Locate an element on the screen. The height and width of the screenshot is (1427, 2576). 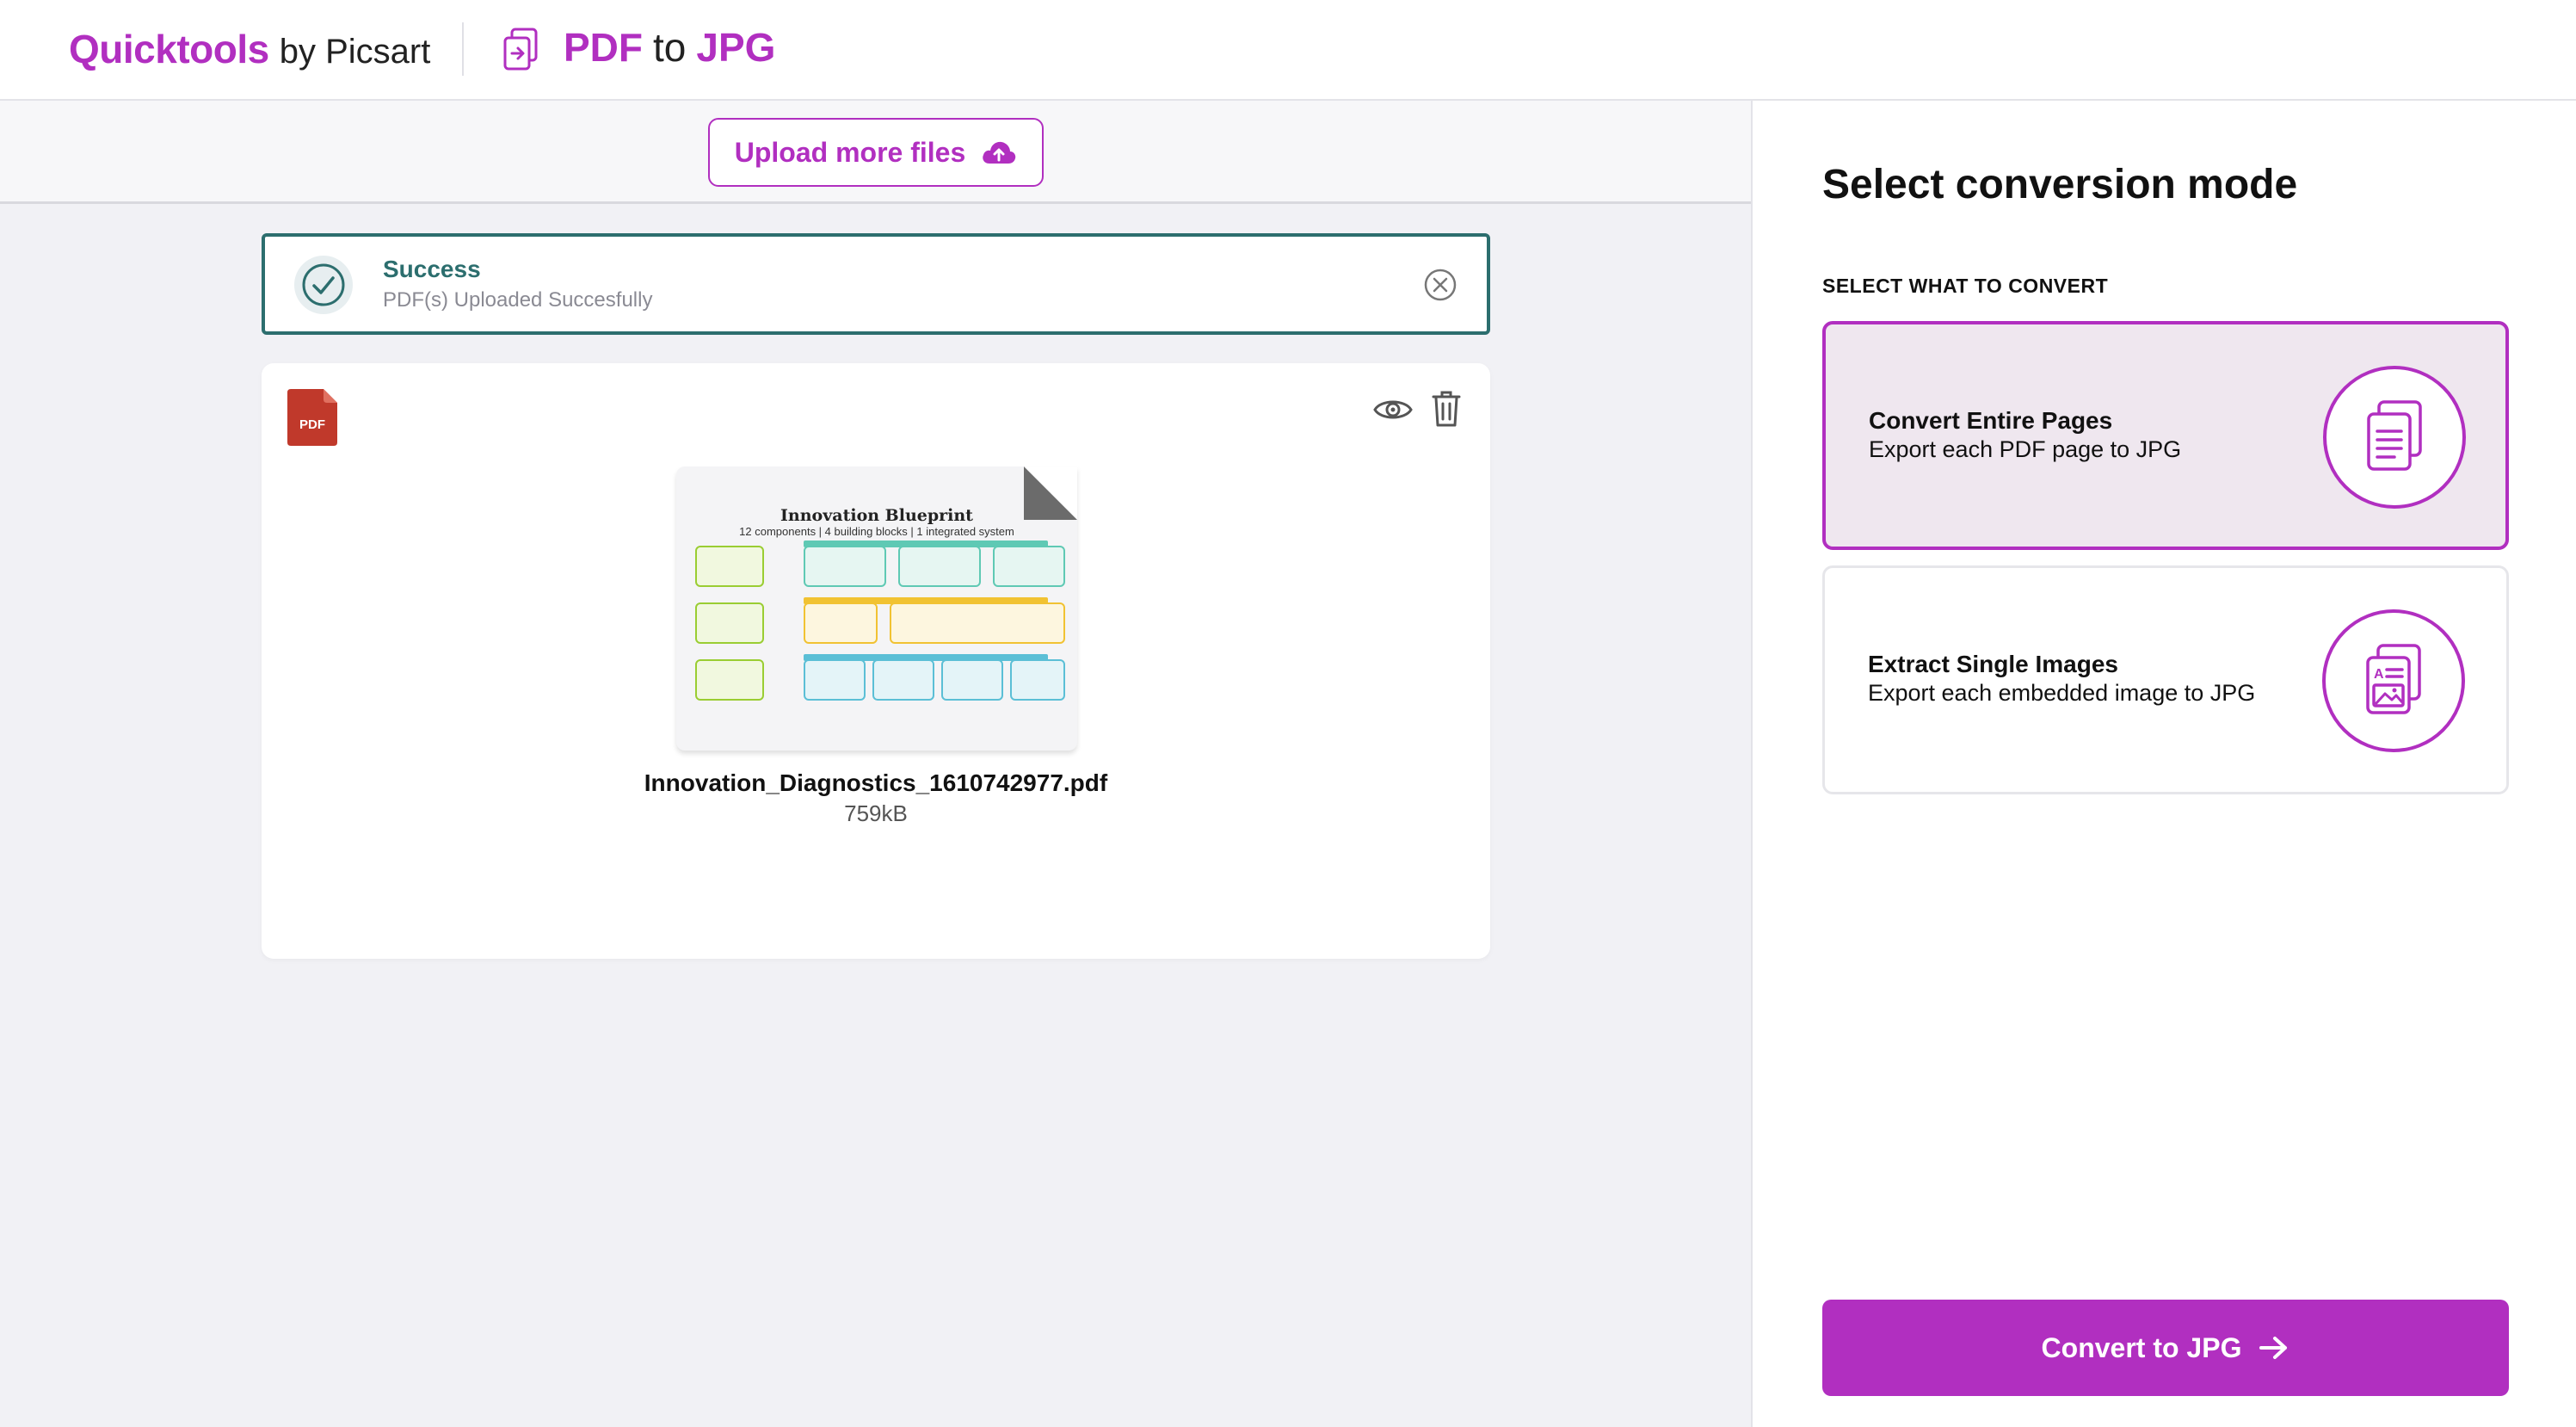
upload-more-files-button: Upload more files is located at coordinates (876, 152).